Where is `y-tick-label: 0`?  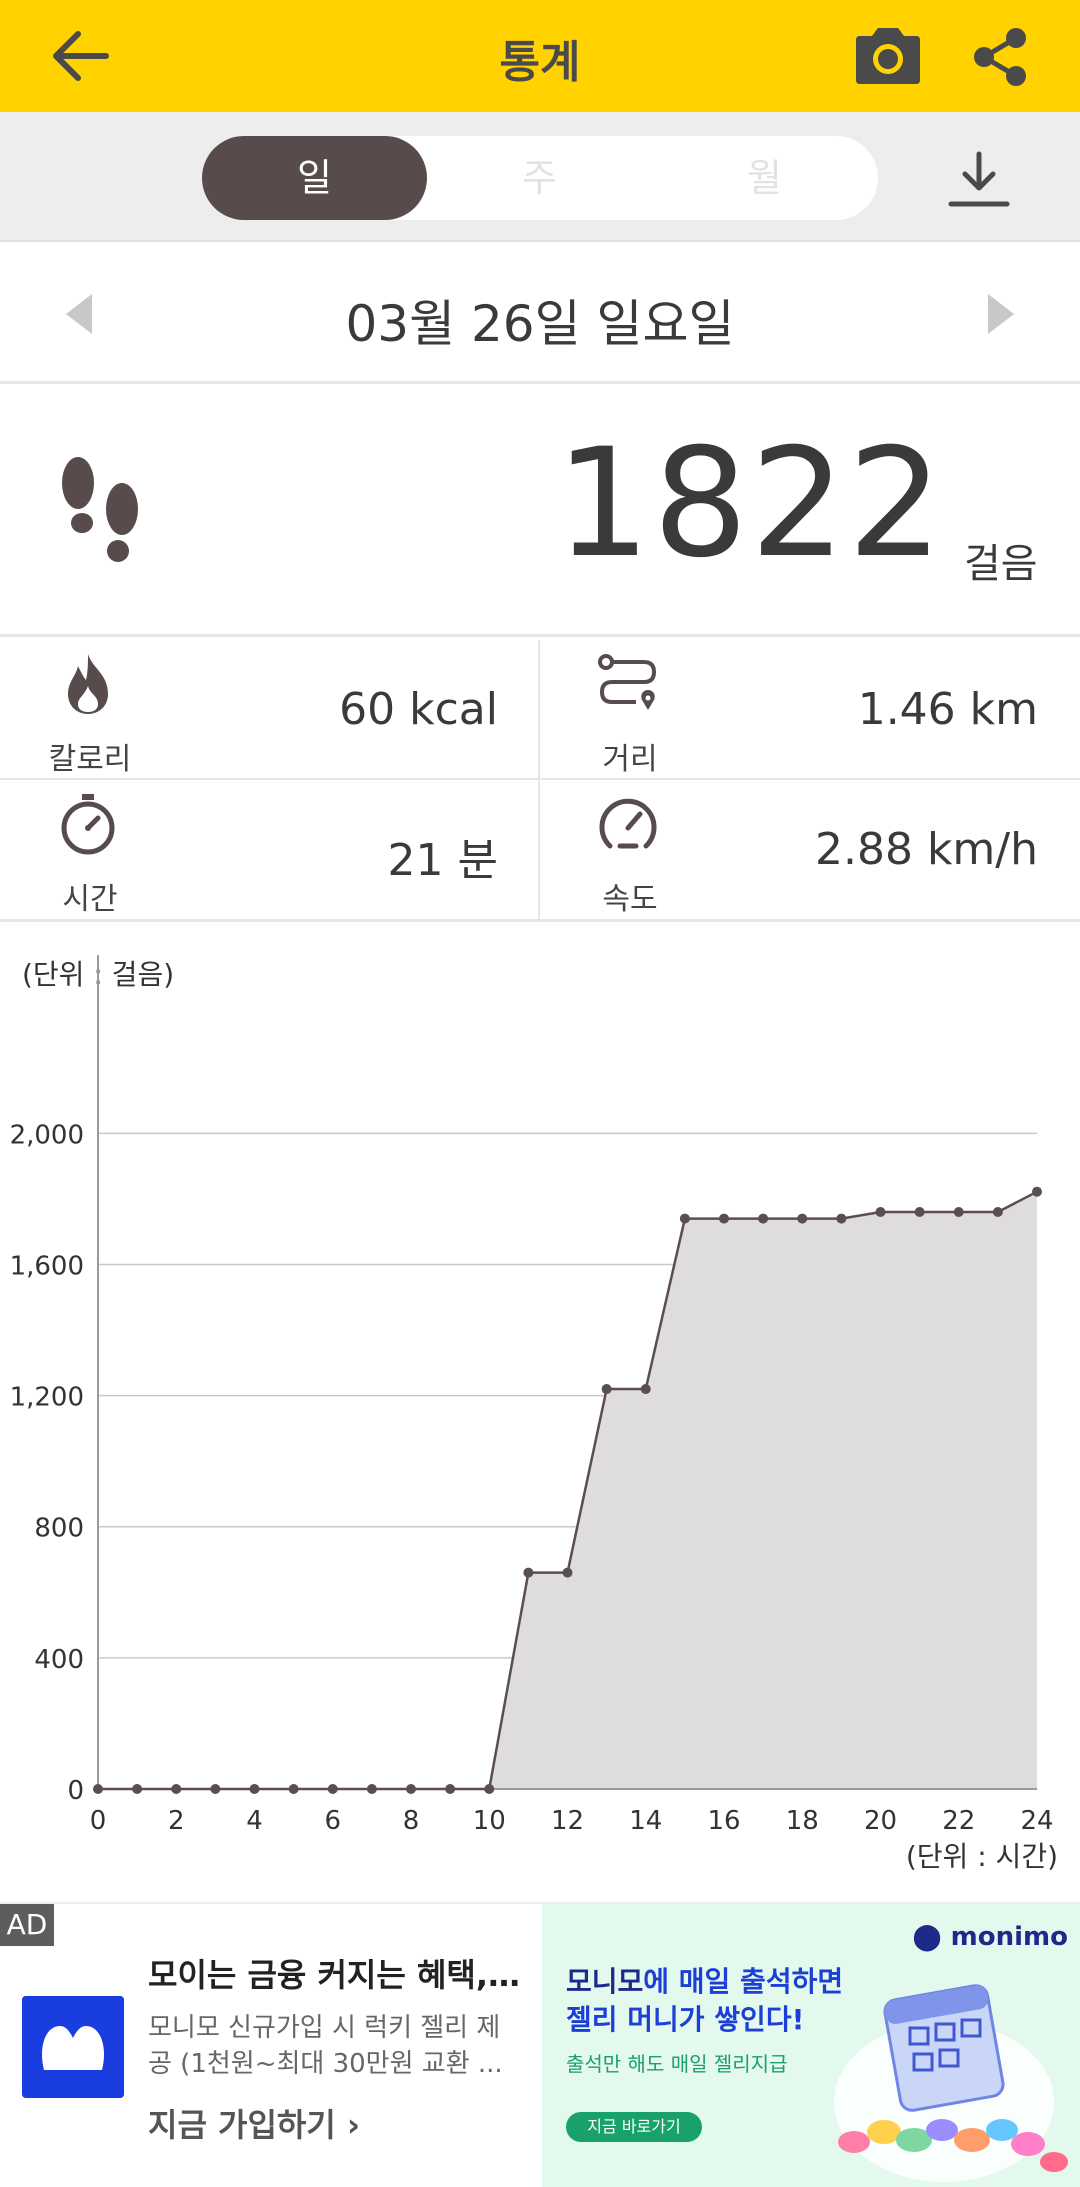 y-tick-label: 0 is located at coordinates (75, 1791).